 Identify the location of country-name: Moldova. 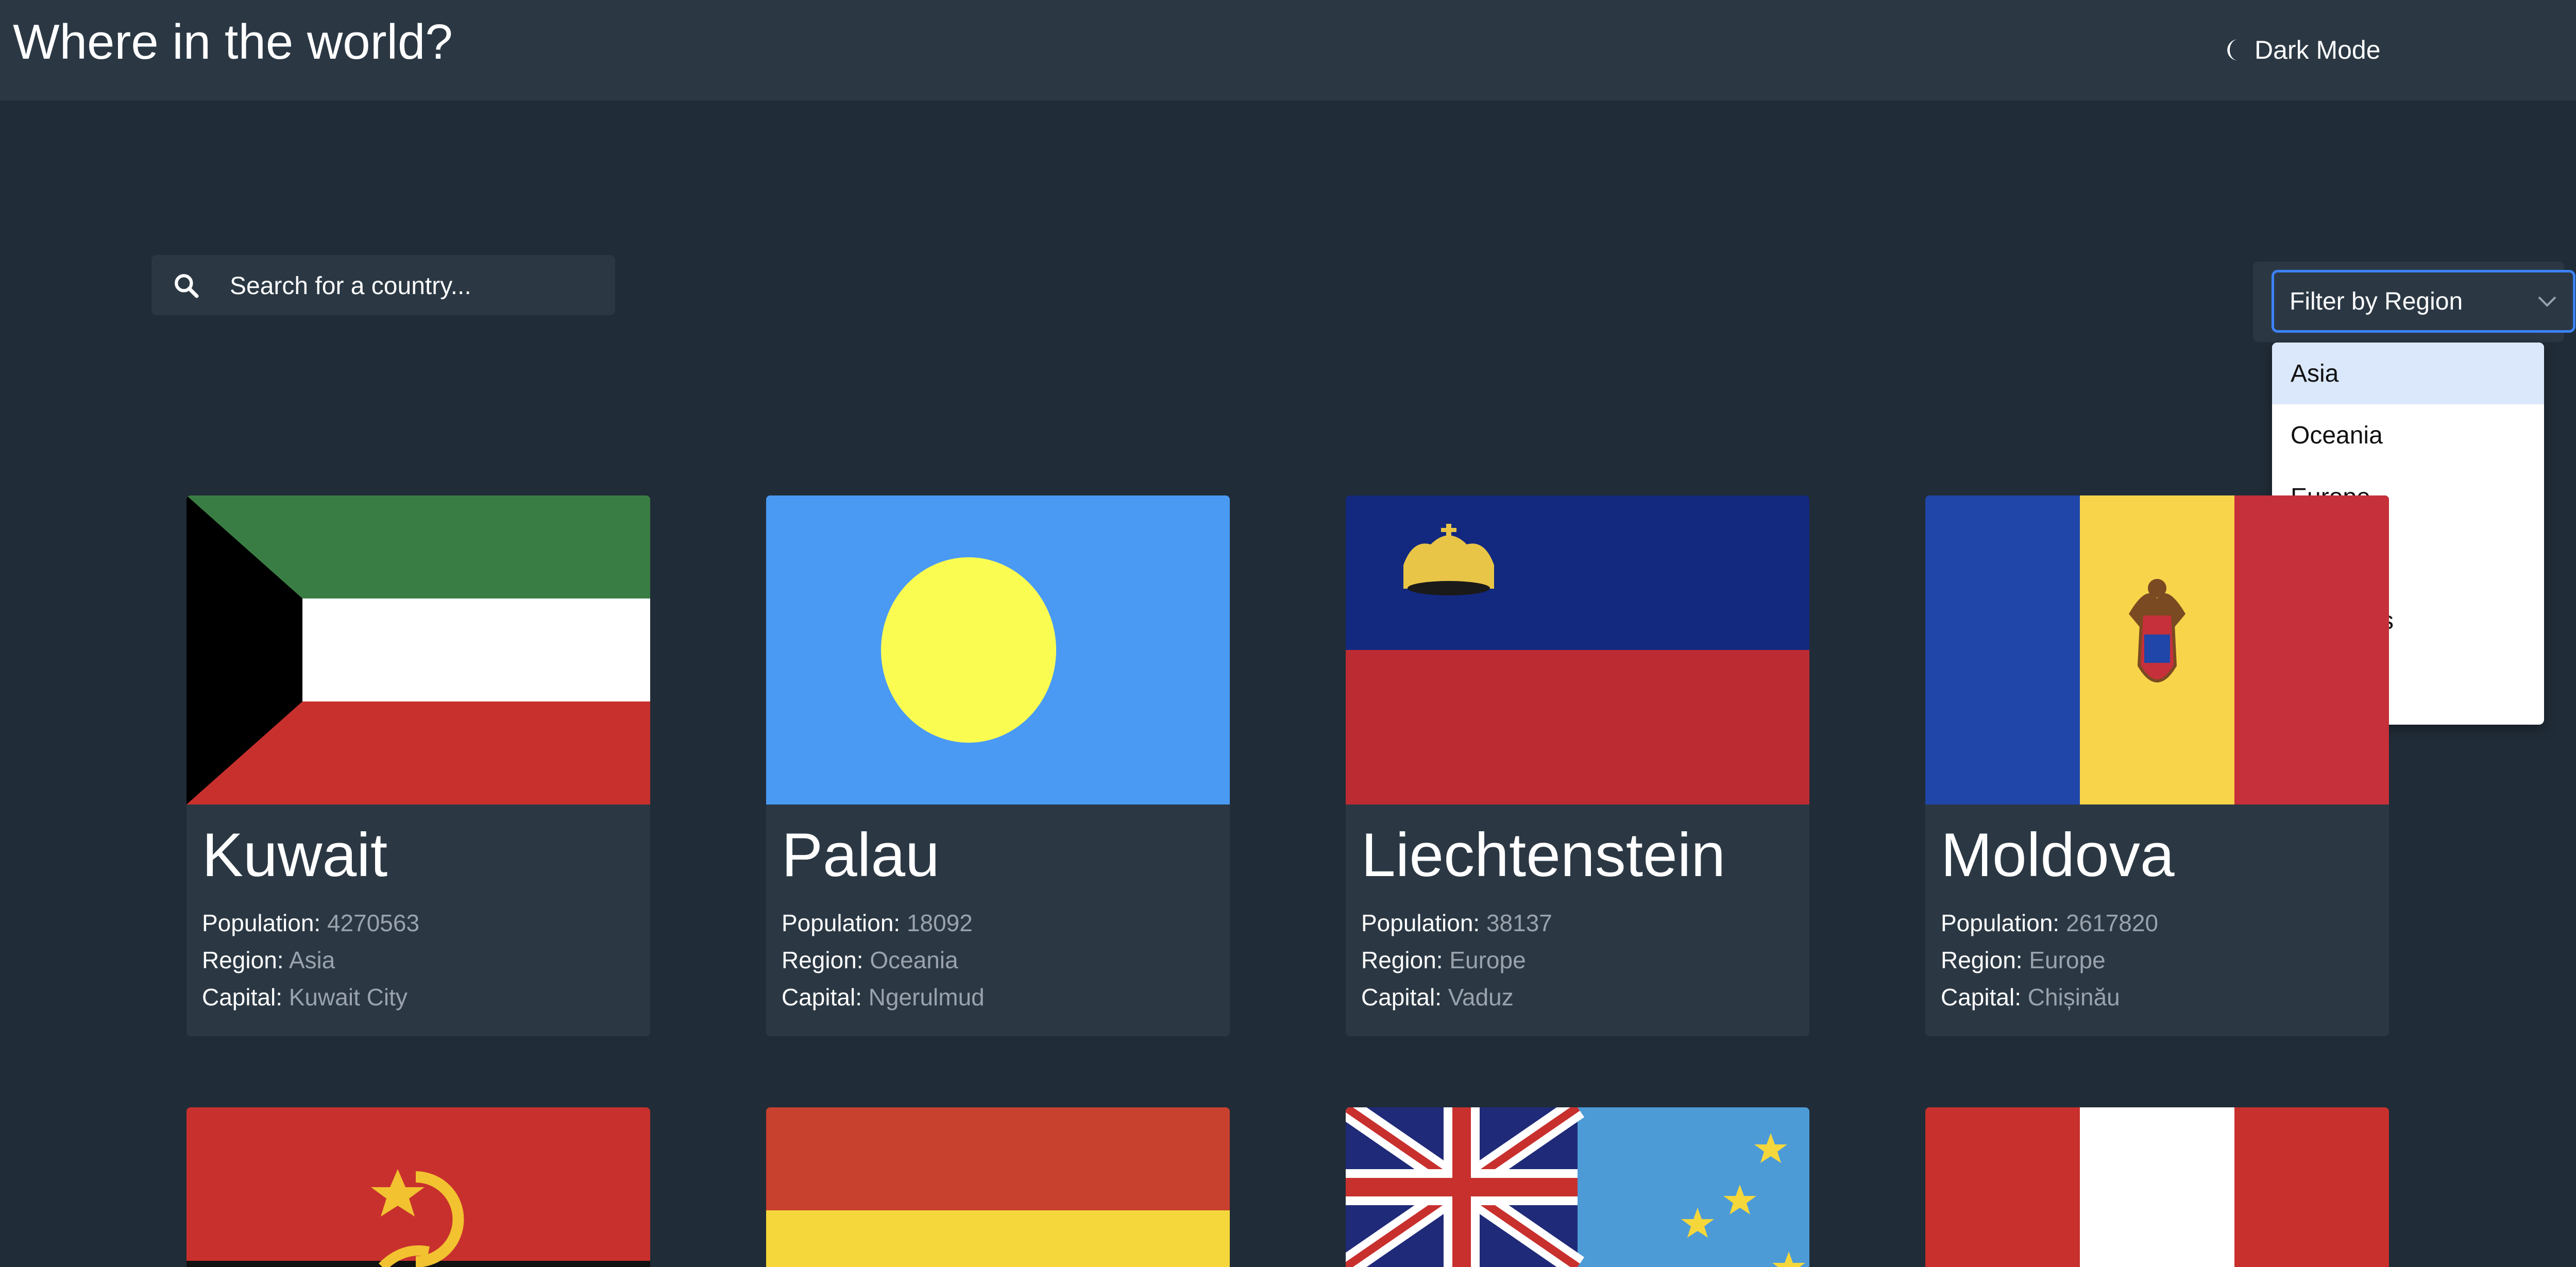
(2058, 854).